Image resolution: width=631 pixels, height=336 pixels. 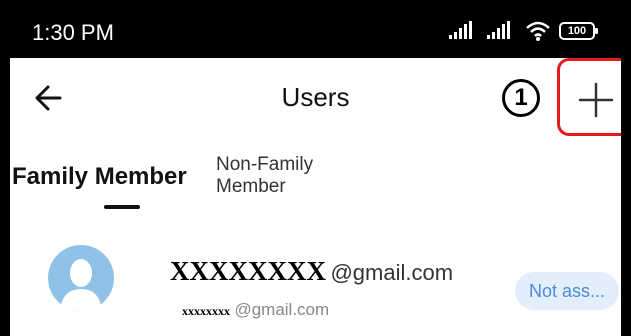 What do you see at coordinates (73, 32) in the screenshot?
I see `status-time: 1:30 PM` at bounding box center [73, 32].